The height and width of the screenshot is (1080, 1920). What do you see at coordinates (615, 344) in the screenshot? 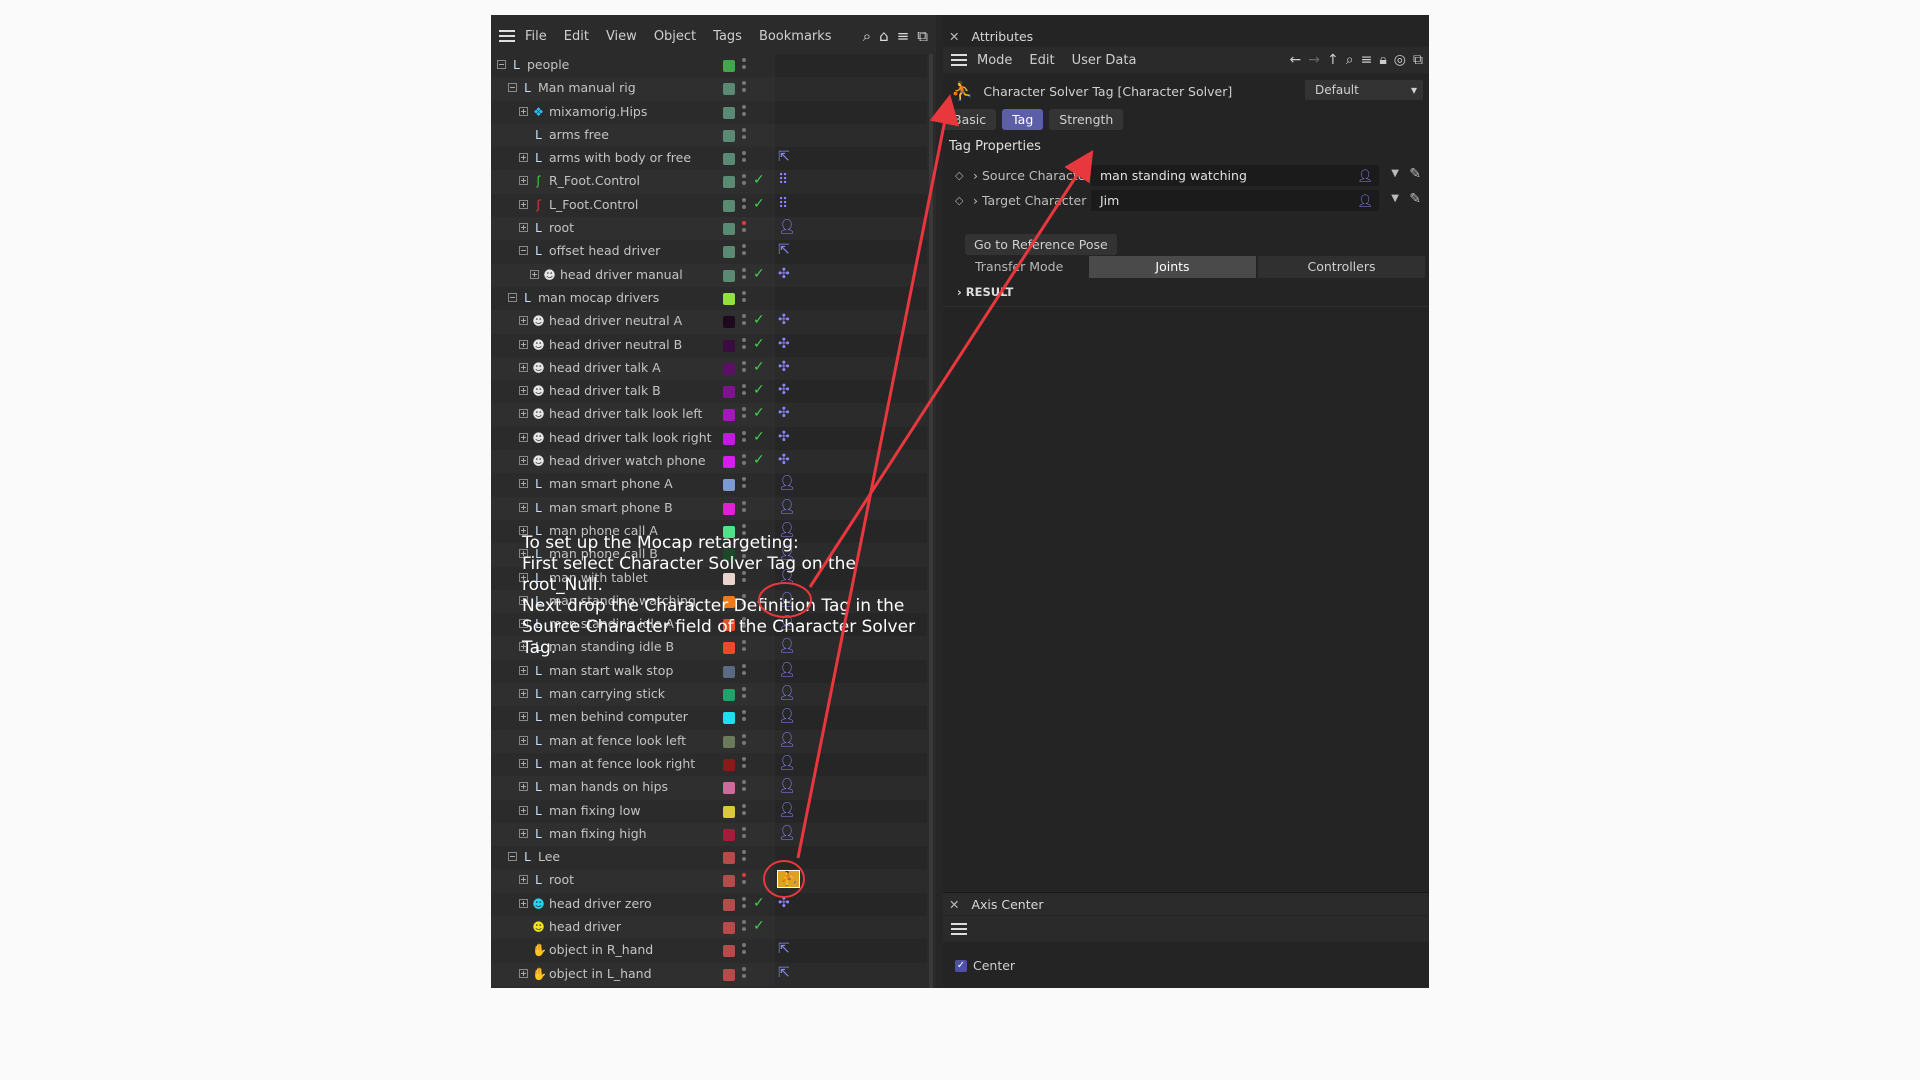
I see `object-name: head driver neutral B` at bounding box center [615, 344].